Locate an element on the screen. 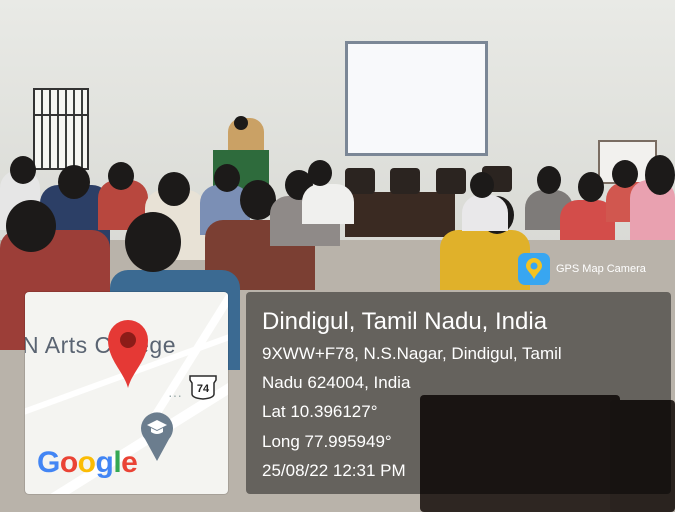 The height and width of the screenshot is (512, 675). app-badge: GPS Map Camera is located at coordinates (582, 269).